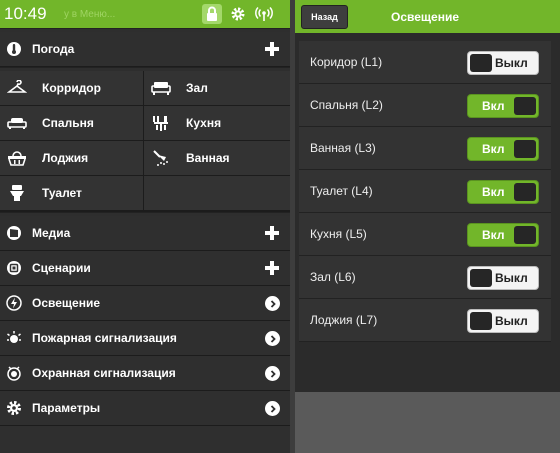 The height and width of the screenshot is (453, 560). Describe the element at coordinates (14, 268) in the screenshot. I see `scenarios-icon` at that location.